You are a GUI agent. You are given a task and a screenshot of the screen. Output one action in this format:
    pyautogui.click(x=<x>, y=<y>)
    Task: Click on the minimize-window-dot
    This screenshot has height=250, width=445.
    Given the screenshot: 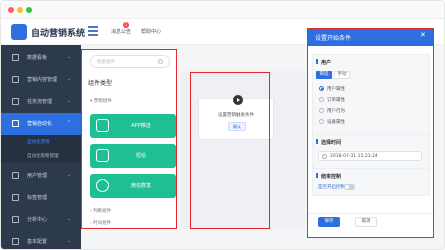 What is the action you would take?
    pyautogui.click(x=20, y=10)
    